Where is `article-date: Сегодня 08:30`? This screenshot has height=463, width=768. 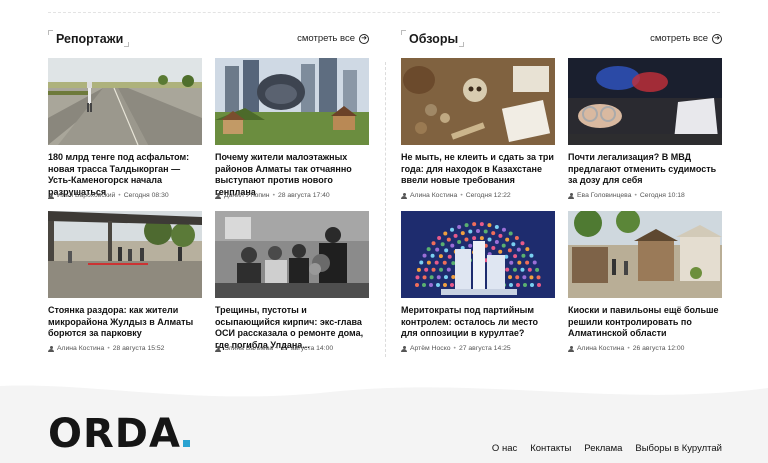 article-date: Сегодня 08:30 is located at coordinates (146, 195).